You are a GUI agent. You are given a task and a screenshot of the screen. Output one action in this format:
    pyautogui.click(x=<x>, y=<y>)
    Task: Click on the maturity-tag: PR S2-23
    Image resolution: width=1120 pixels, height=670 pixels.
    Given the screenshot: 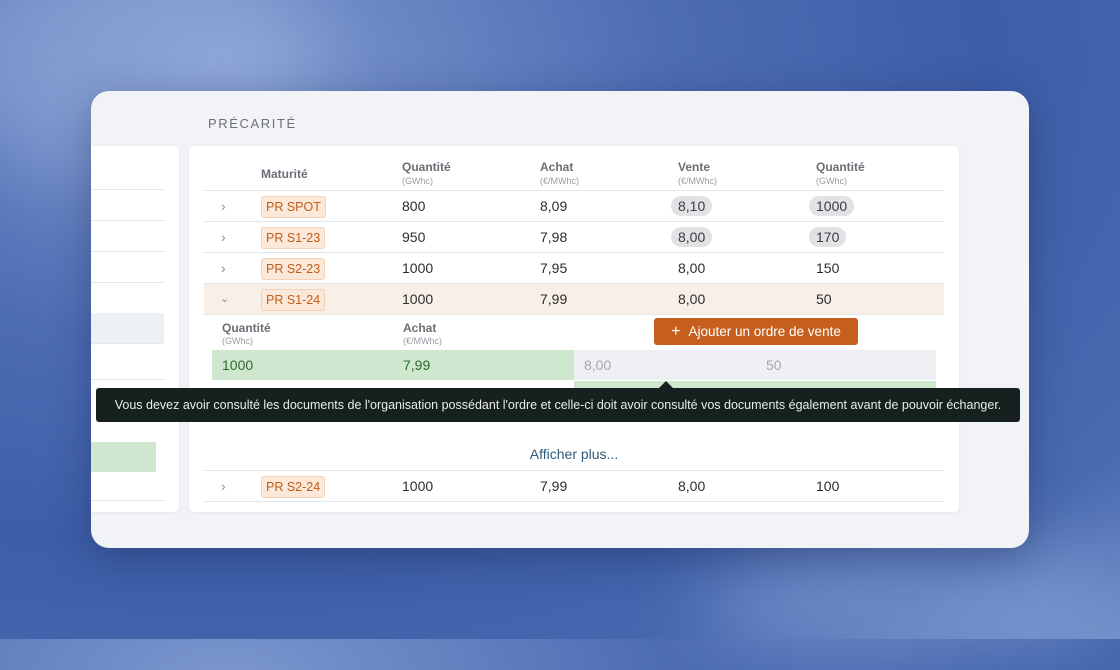 What is the action you would take?
    pyautogui.click(x=293, y=269)
    